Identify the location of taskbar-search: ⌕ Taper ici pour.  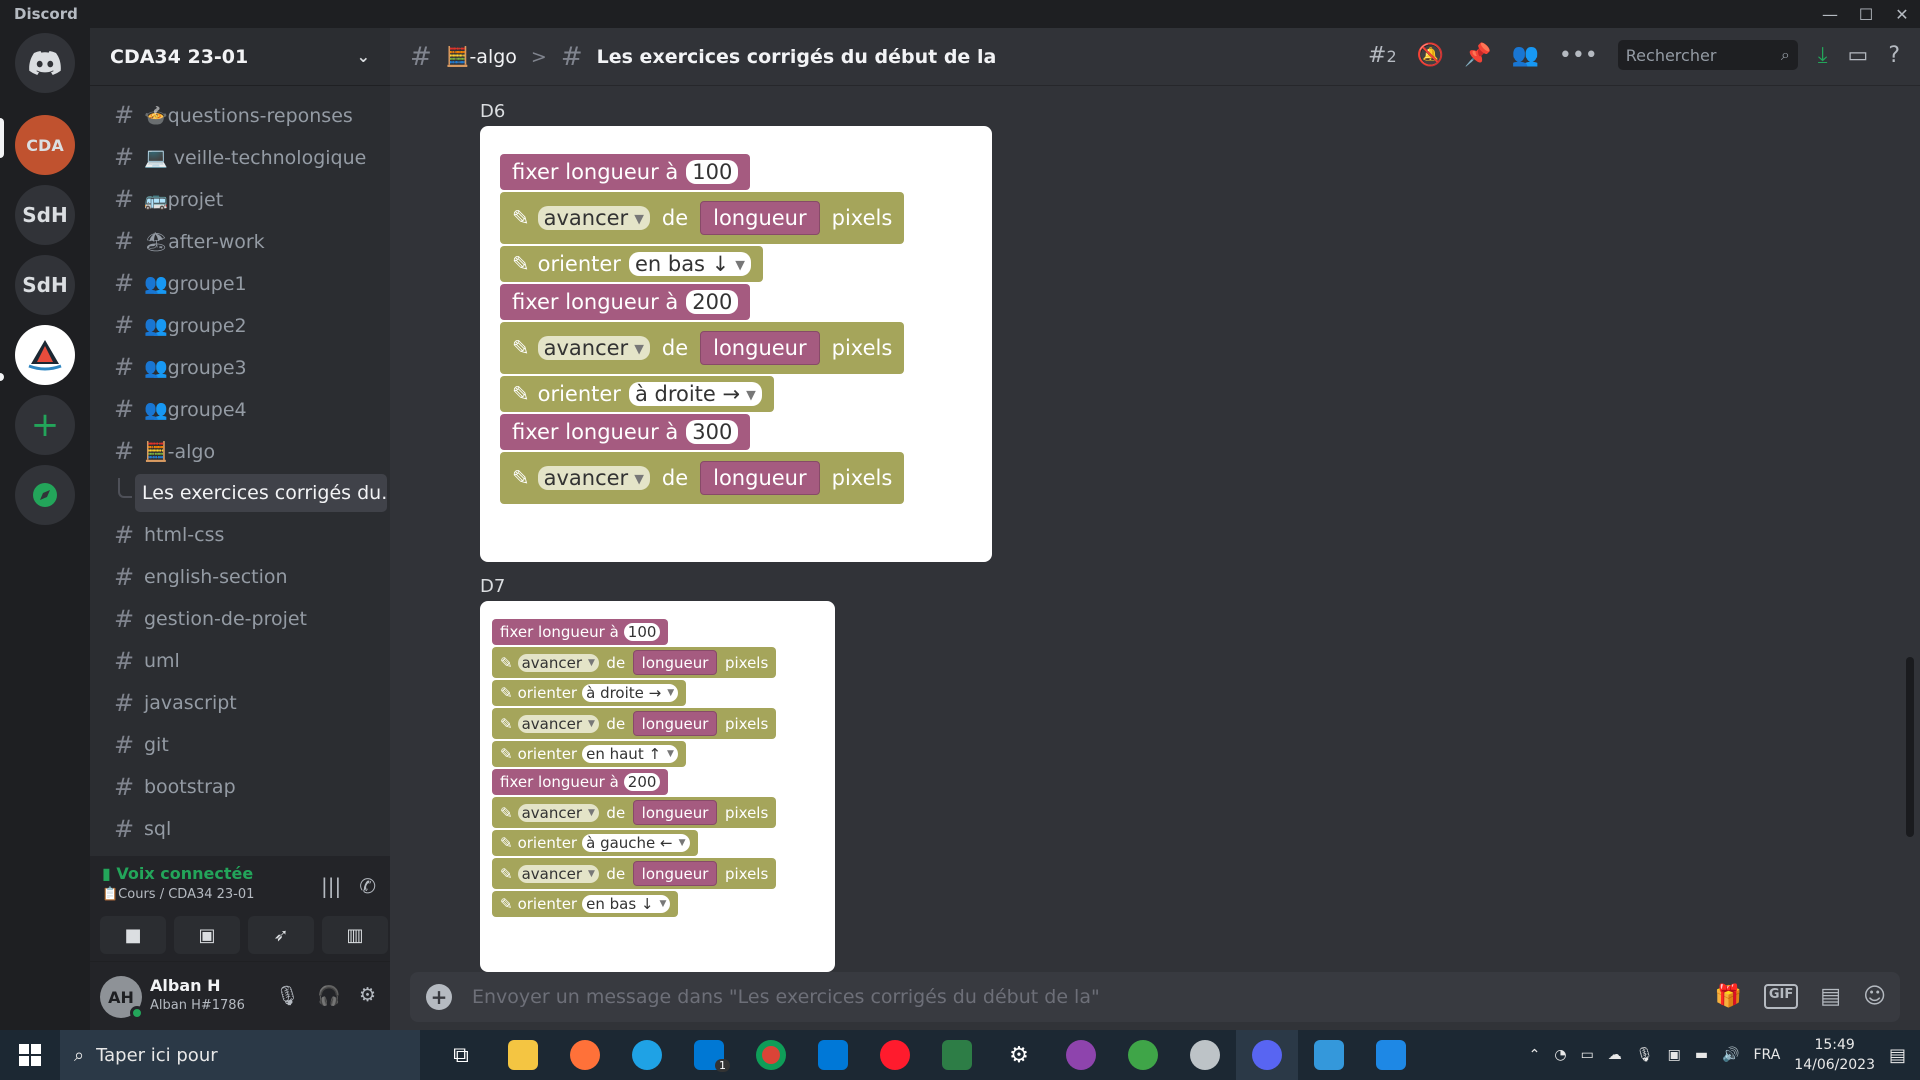
(240, 1055).